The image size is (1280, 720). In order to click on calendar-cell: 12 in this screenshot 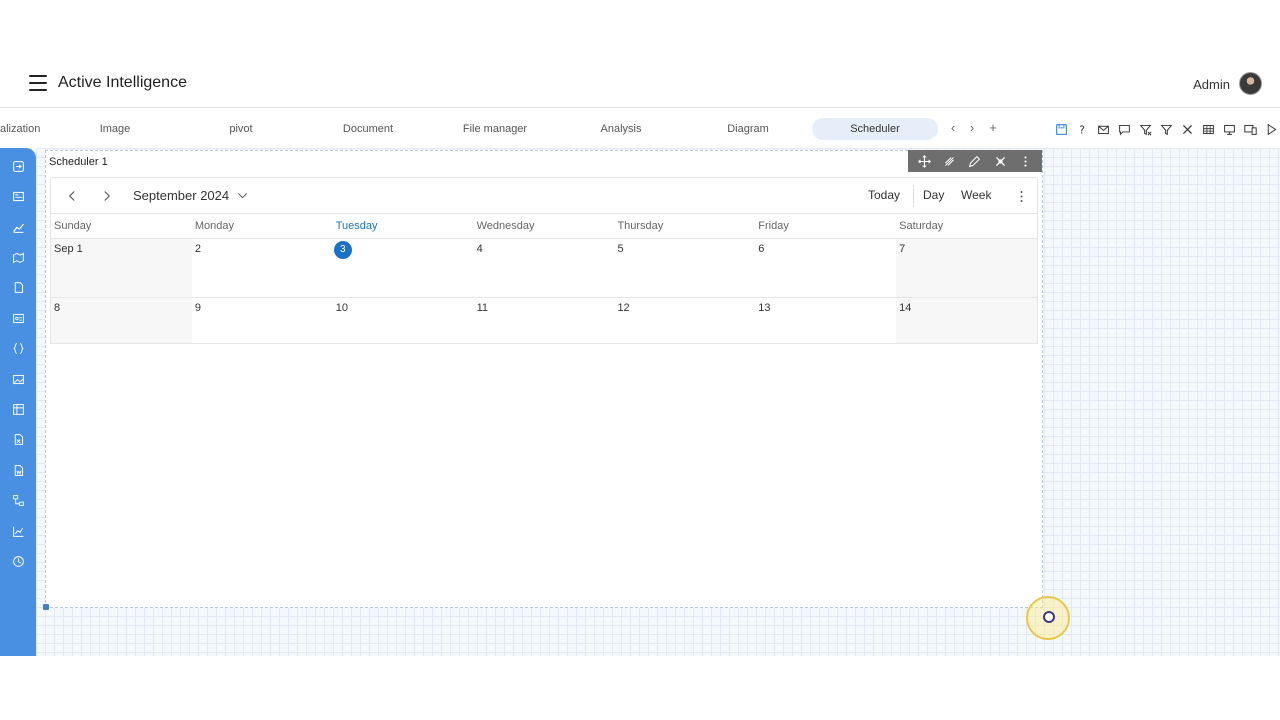, I will do `click(684, 320)`.